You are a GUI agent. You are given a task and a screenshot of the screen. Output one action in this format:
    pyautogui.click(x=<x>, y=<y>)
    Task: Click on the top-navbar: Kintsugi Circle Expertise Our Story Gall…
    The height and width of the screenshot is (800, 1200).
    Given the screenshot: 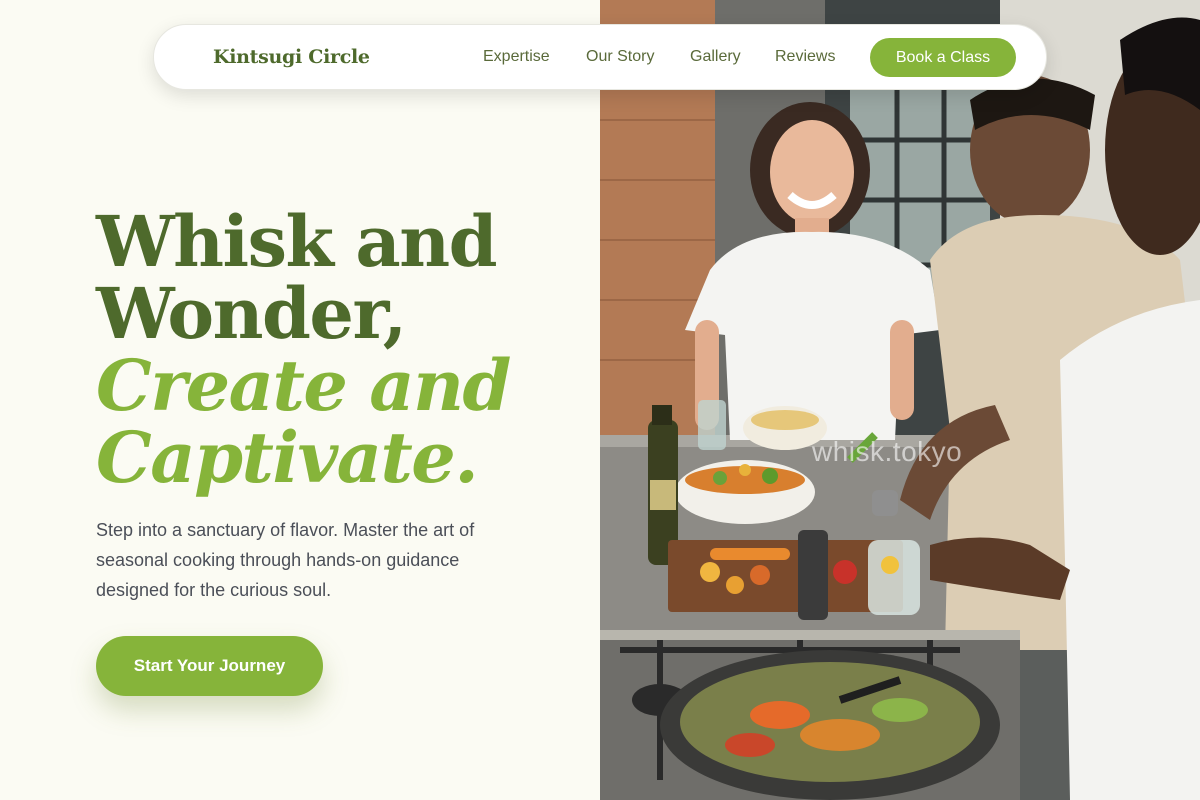 What is the action you would take?
    pyautogui.click(x=600, y=57)
    